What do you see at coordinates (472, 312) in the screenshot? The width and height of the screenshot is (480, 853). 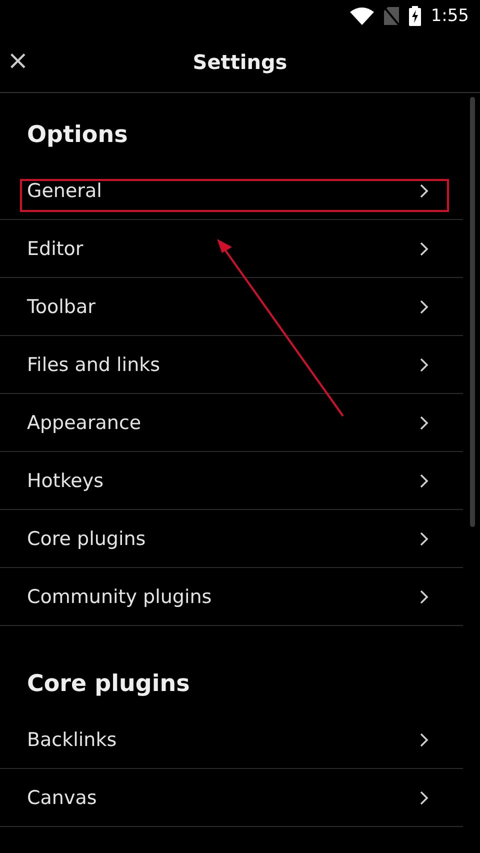 I see `scrollbar` at bounding box center [472, 312].